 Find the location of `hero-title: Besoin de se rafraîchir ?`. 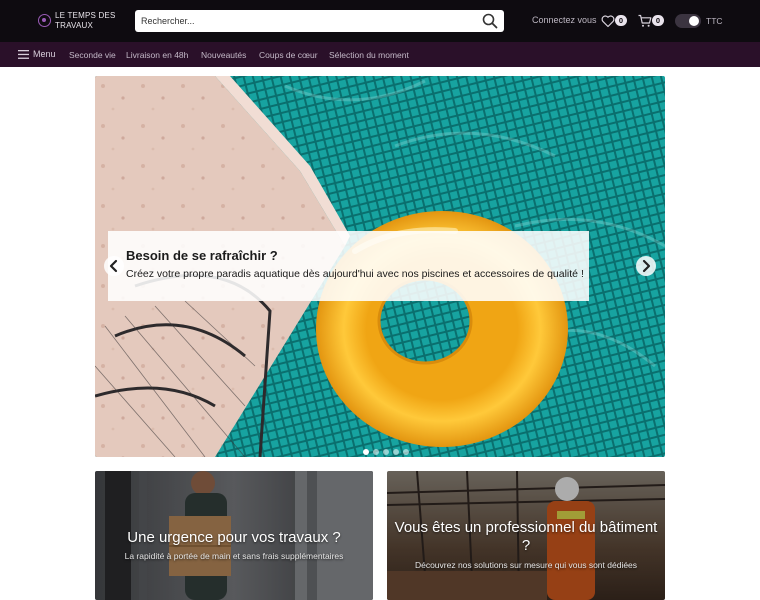

hero-title: Besoin de se rafraîchir ? is located at coordinates (202, 255).